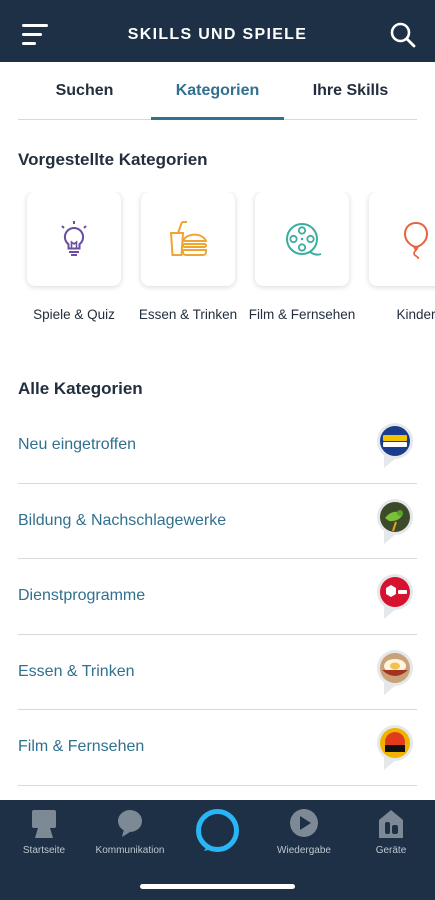  I want to click on list-item-bildung: Bildung & Nachschlagewerke, so click(217, 521).